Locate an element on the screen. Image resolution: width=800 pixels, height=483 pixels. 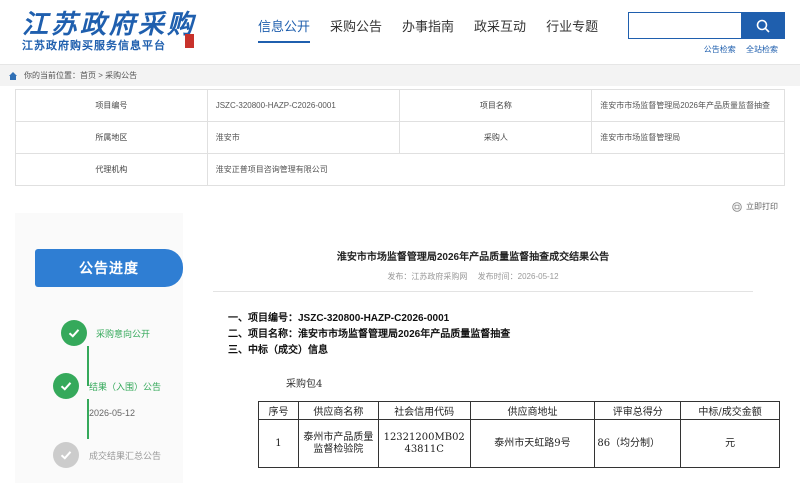
col-header: 评审总得分 is located at coordinates (638, 410).